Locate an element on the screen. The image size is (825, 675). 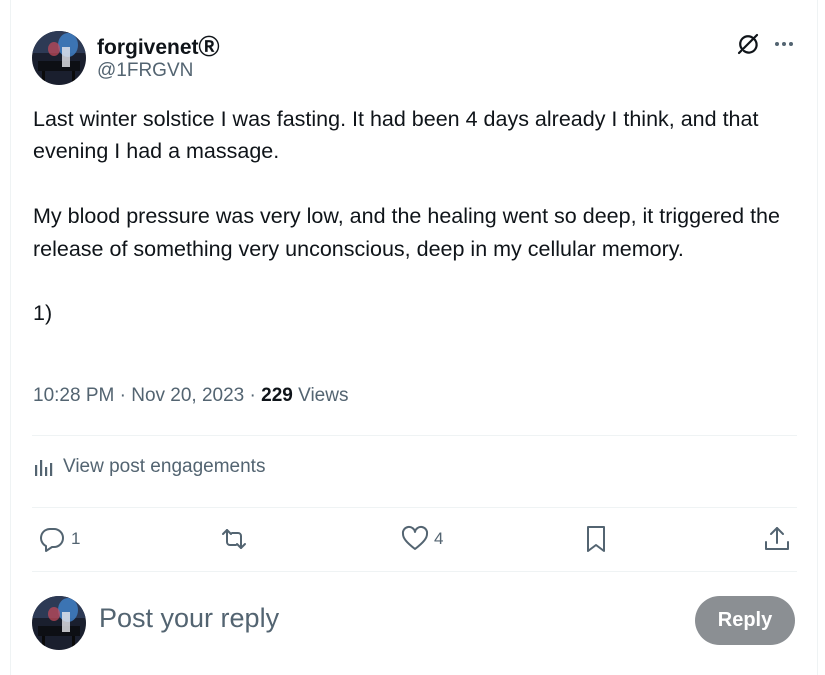
post-date: Nov 20, 2023 is located at coordinates (187, 395).